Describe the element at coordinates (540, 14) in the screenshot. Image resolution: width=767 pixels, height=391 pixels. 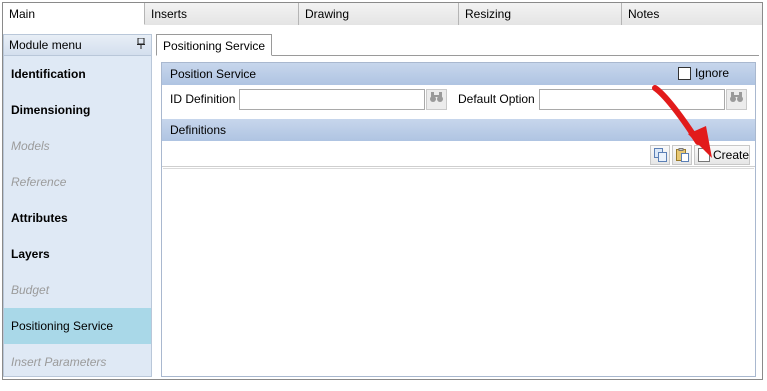
I see `tab-resizing: Resizing` at that location.